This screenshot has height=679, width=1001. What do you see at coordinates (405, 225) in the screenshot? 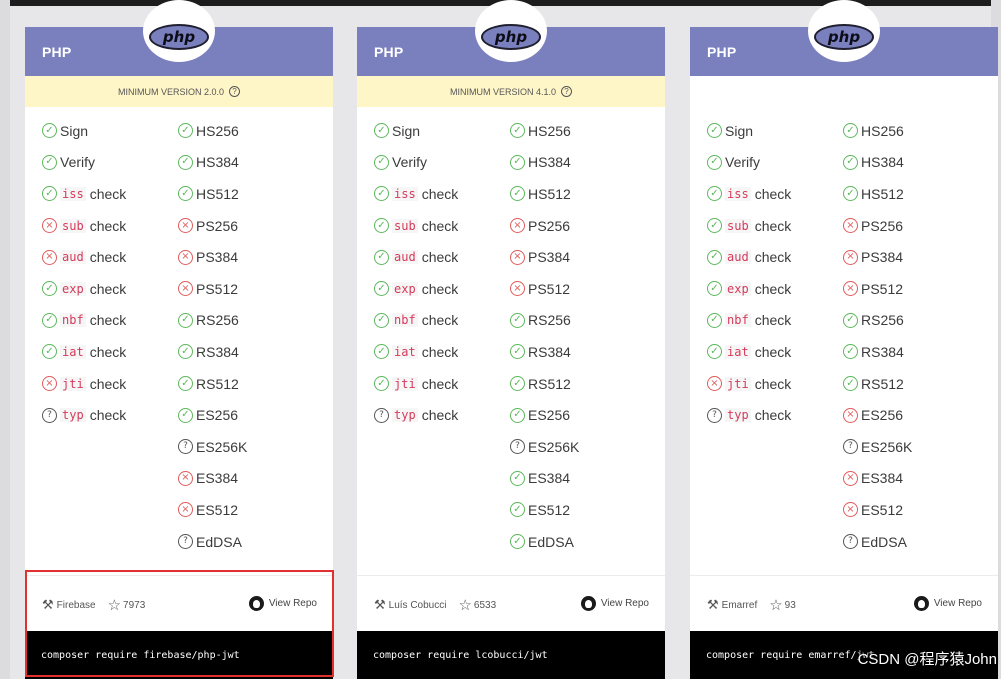
I see `claim-code: sub` at bounding box center [405, 225].